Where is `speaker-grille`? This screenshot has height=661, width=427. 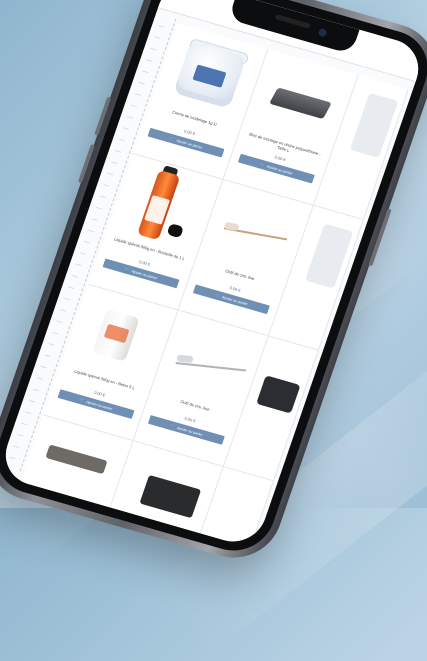
speaker-grille is located at coordinates (293, 21).